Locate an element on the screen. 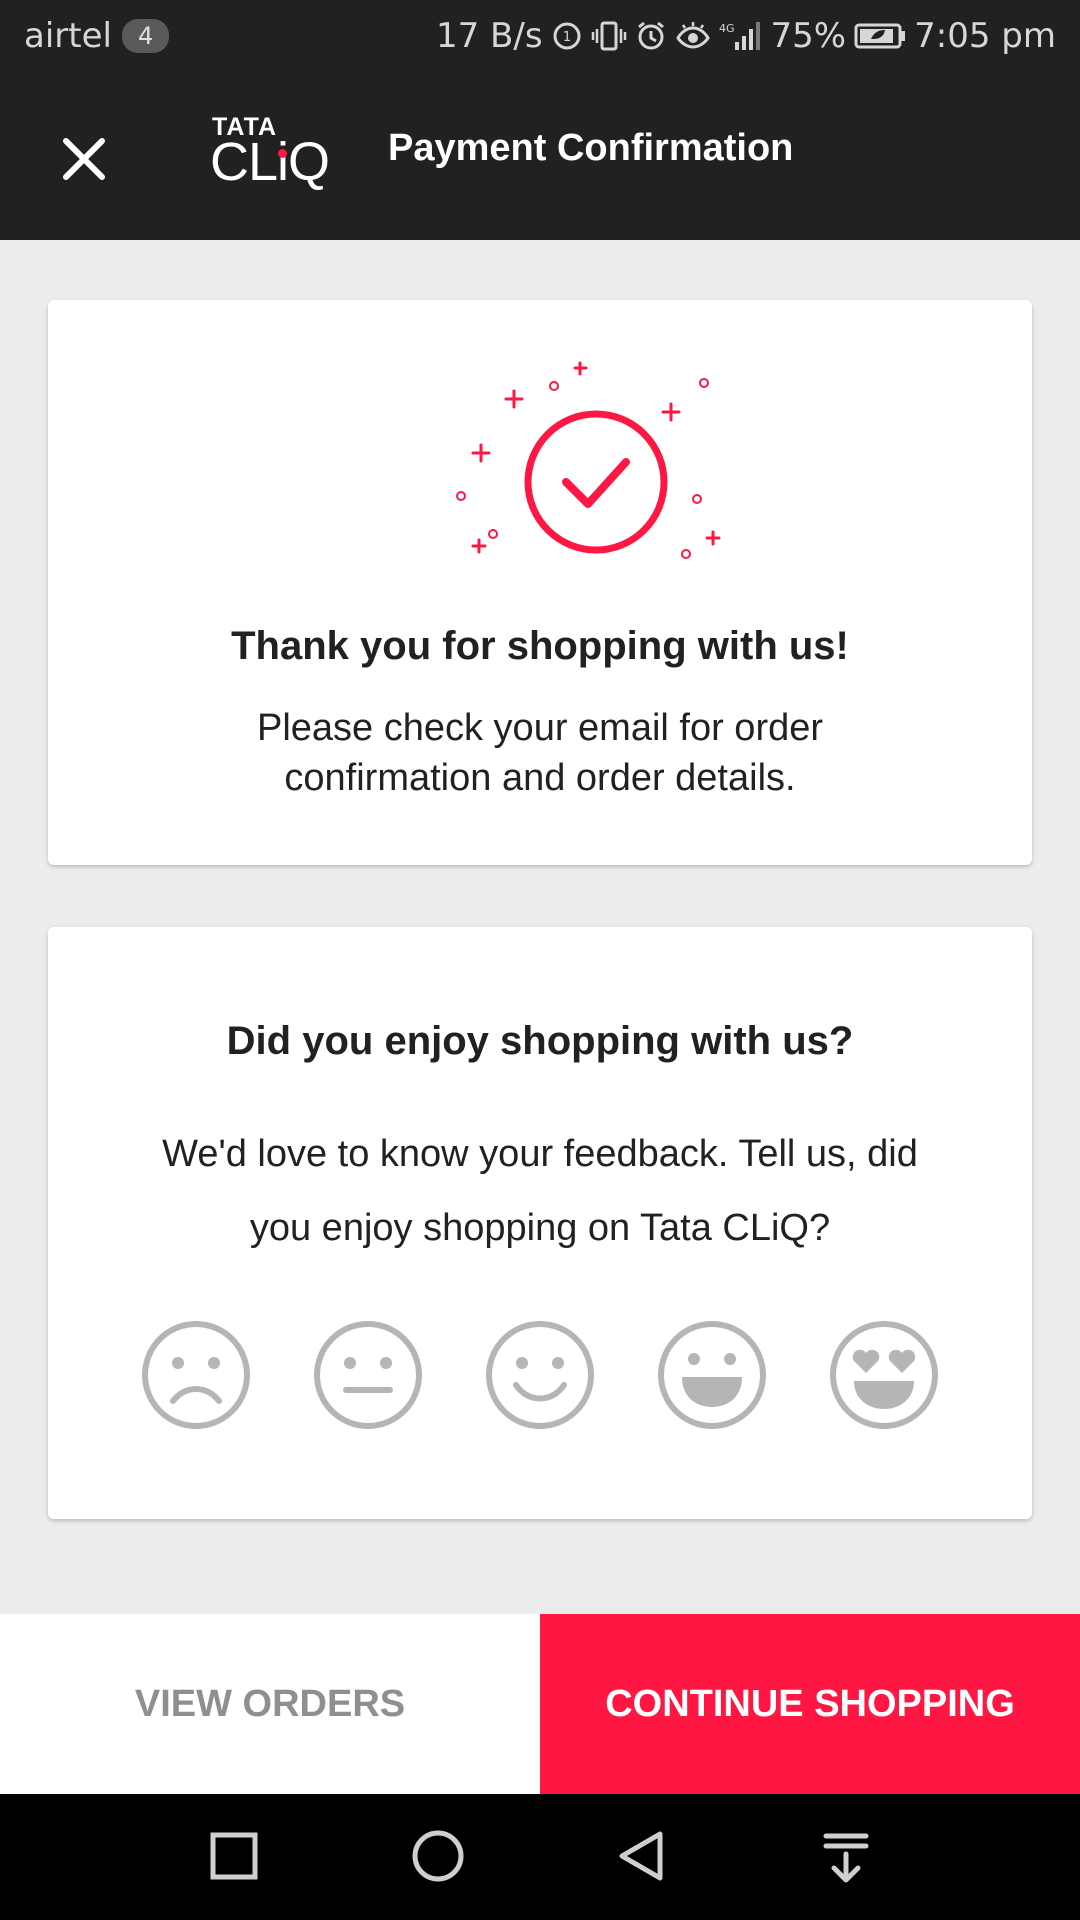  heart-eyes-face-icon is located at coordinates (884, 1375).